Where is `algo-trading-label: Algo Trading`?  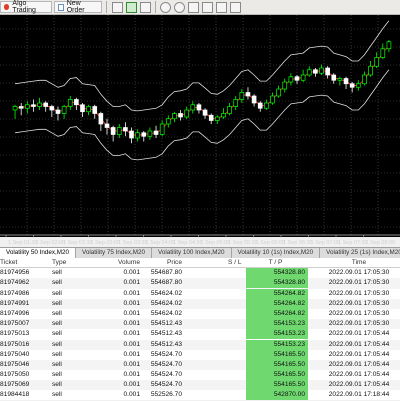
algo-trading-label: Algo Trading is located at coordinates (24, 7).